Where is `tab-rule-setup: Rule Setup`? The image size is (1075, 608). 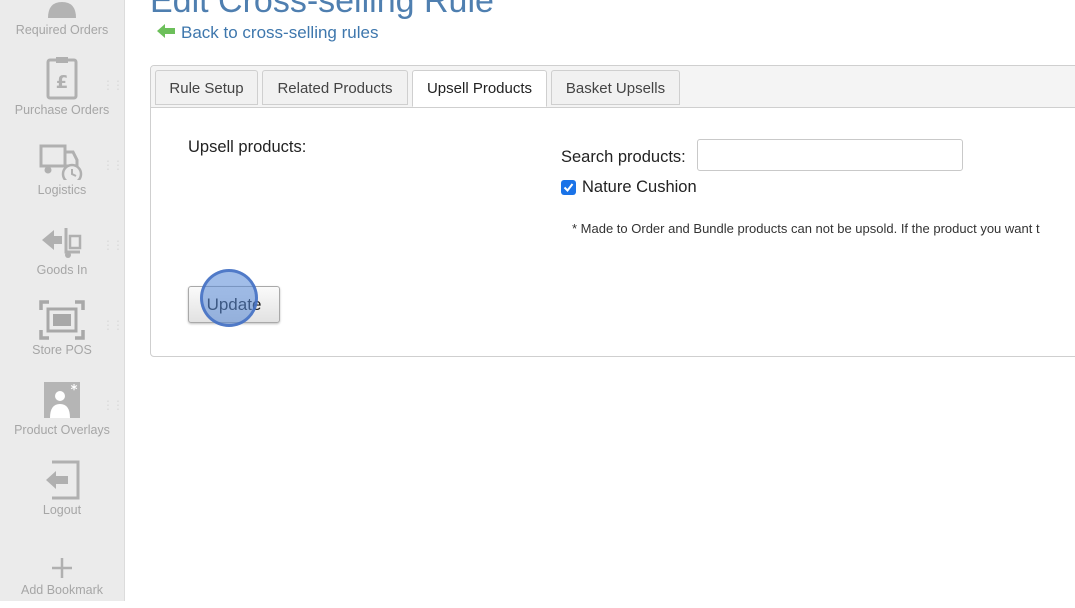
tab-rule-setup: Rule Setup is located at coordinates (206, 87).